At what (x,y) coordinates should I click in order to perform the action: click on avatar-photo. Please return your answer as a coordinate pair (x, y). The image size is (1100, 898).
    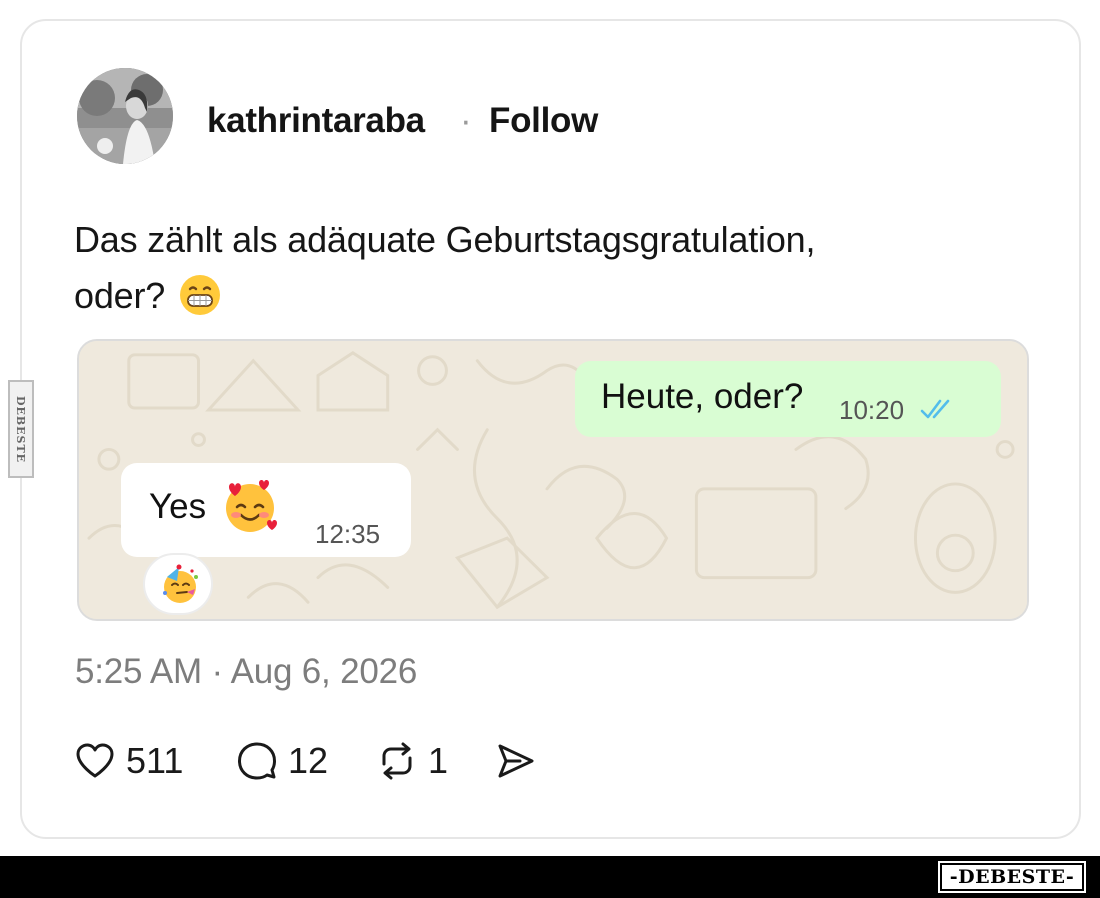
    Looking at the image, I should click on (125, 116).